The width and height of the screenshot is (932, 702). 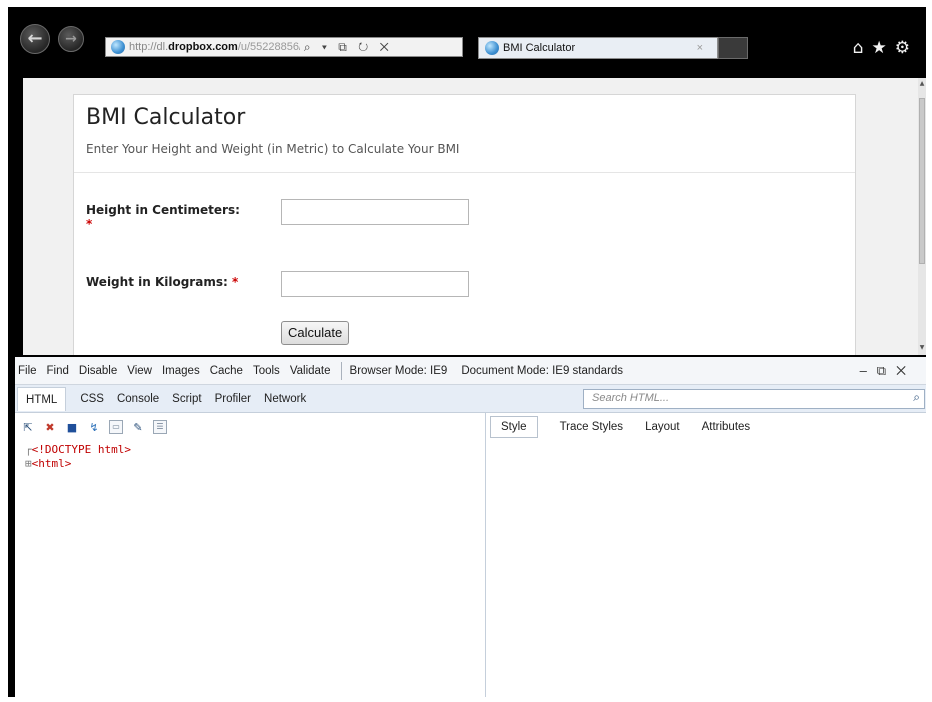 What do you see at coordinates (116, 427) in the screenshot?
I see `word-wrap-icon: ▭` at bounding box center [116, 427].